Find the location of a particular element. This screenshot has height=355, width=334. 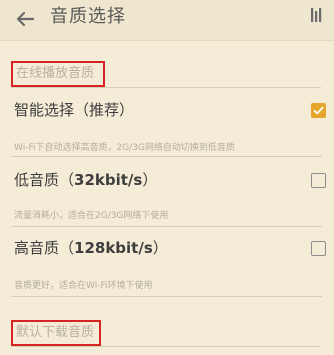

section-header-download: 默认下载音质 is located at coordinates (166, 333).